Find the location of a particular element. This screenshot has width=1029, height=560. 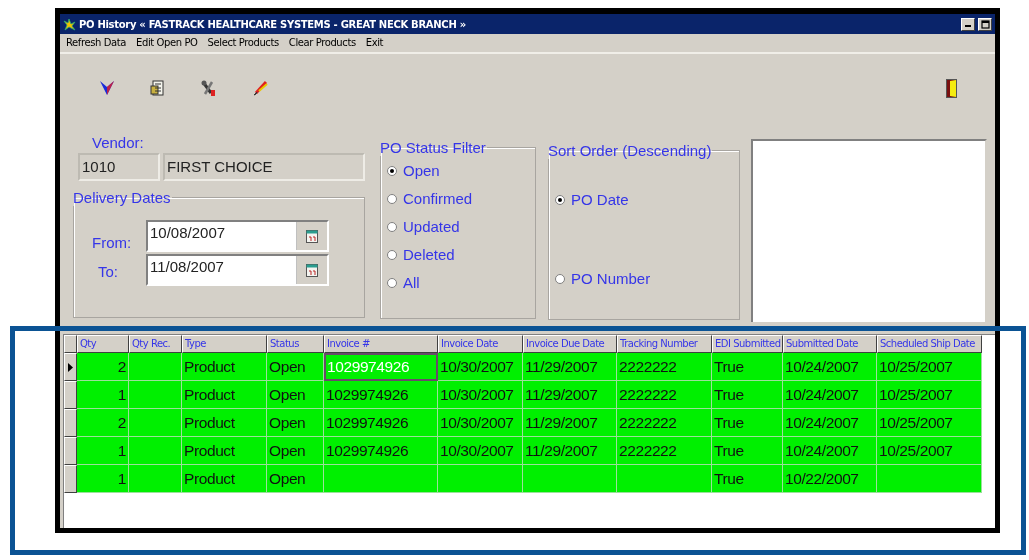

current-row-icon is located at coordinates (70, 367).